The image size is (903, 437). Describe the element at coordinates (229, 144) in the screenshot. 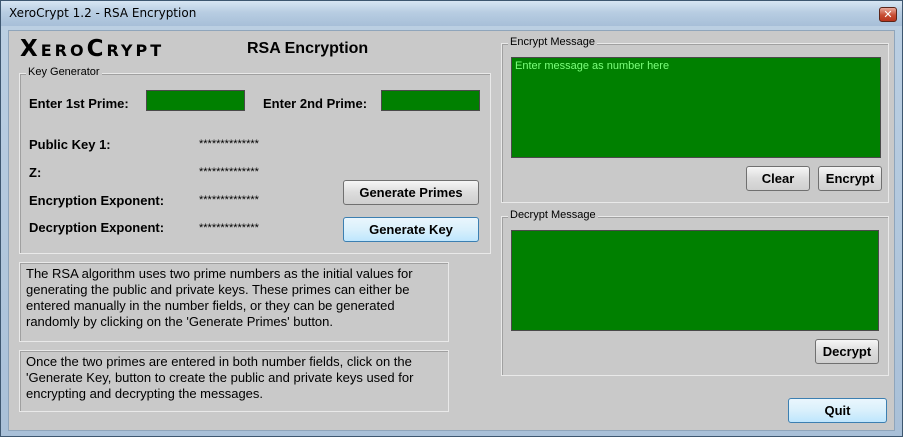

I see `public-key-value: **************` at that location.